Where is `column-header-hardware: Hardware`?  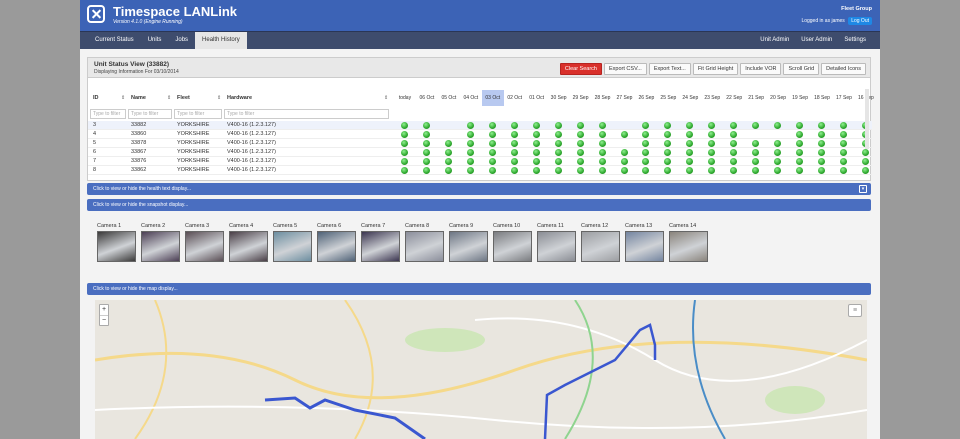 column-header-hardware: Hardware is located at coordinates (308, 98).